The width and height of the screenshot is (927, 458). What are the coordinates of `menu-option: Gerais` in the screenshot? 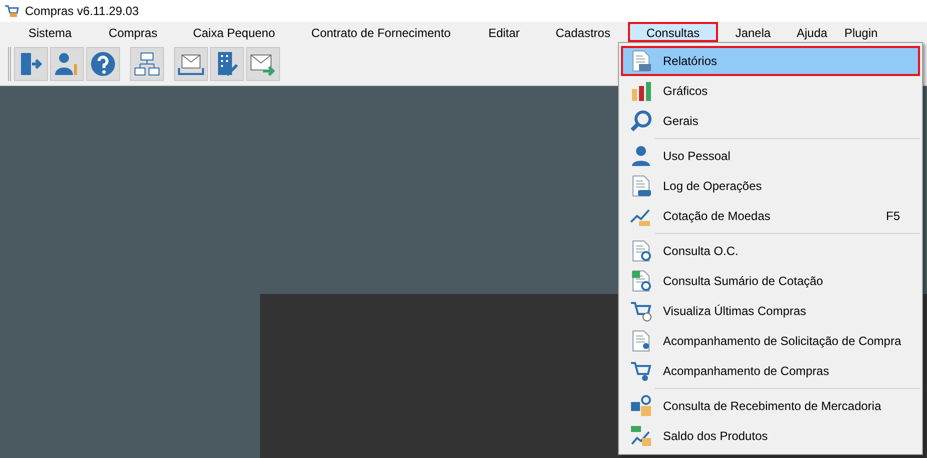 It's located at (770, 121).